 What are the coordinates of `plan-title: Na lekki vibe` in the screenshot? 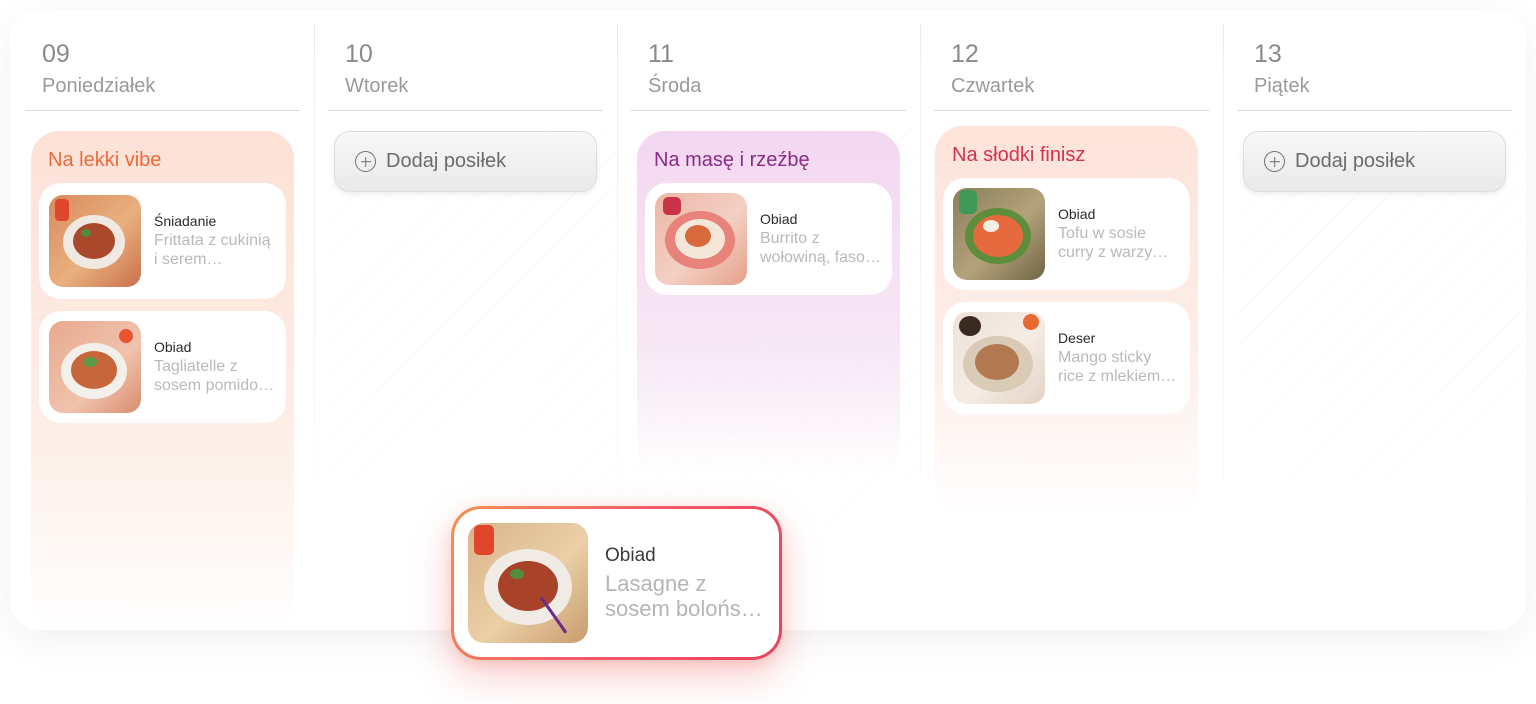 It's located at (105, 160).